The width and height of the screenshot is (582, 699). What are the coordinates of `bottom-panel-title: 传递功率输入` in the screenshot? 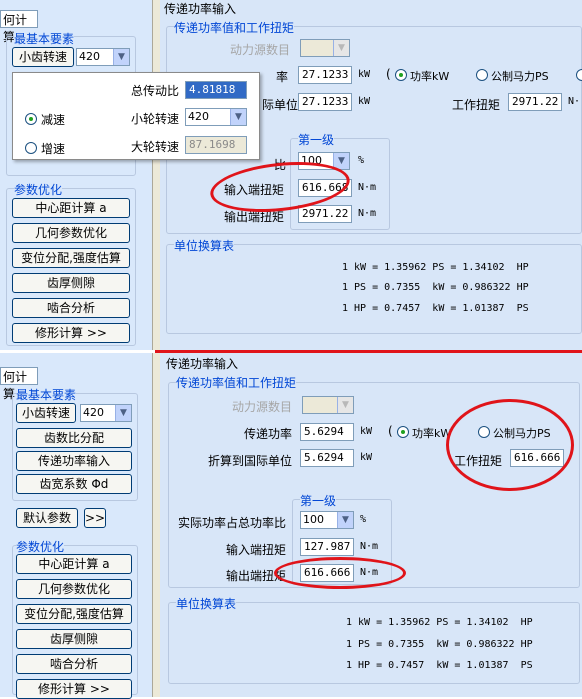 It's located at (202, 364).